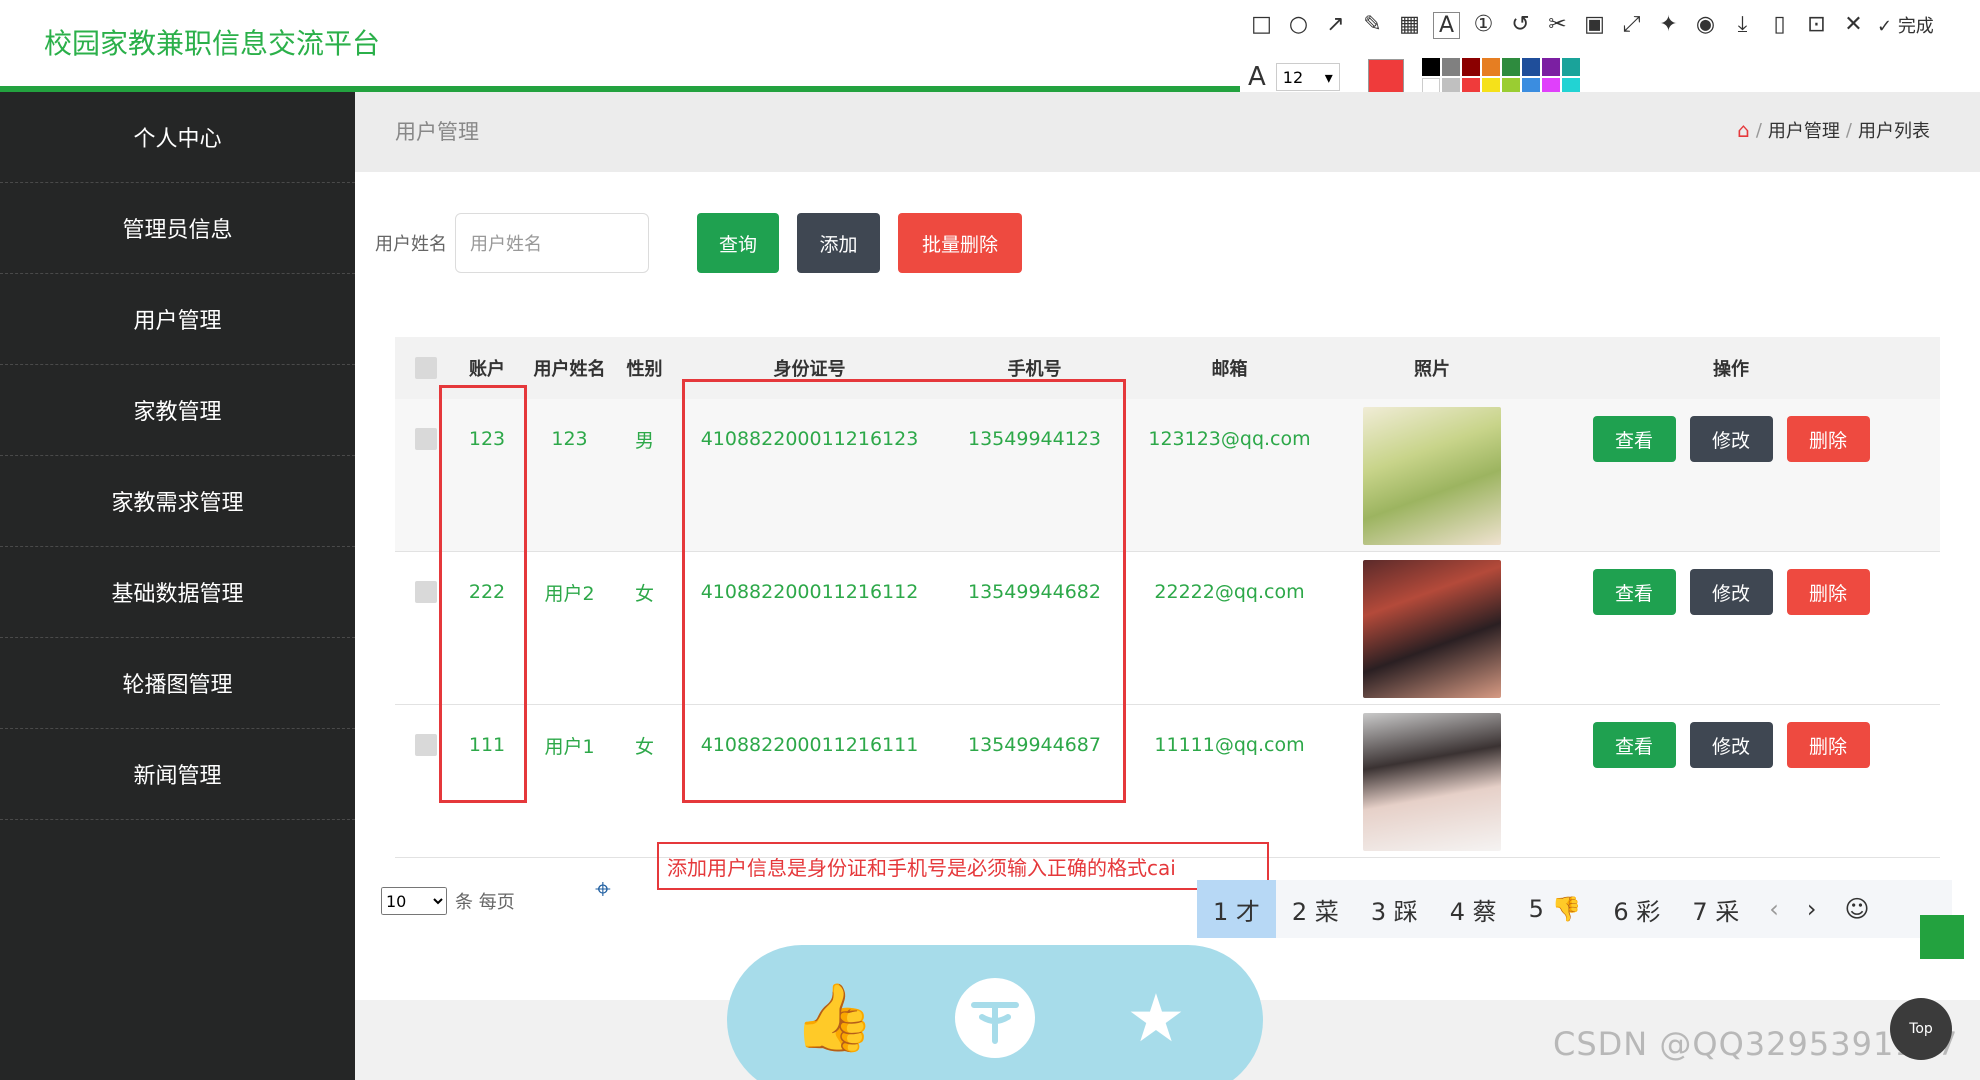 This screenshot has height=1080, width=1980. Describe the element at coordinates (1315, 909) in the screenshot. I see `ime-candidate: 2 菜` at that location.